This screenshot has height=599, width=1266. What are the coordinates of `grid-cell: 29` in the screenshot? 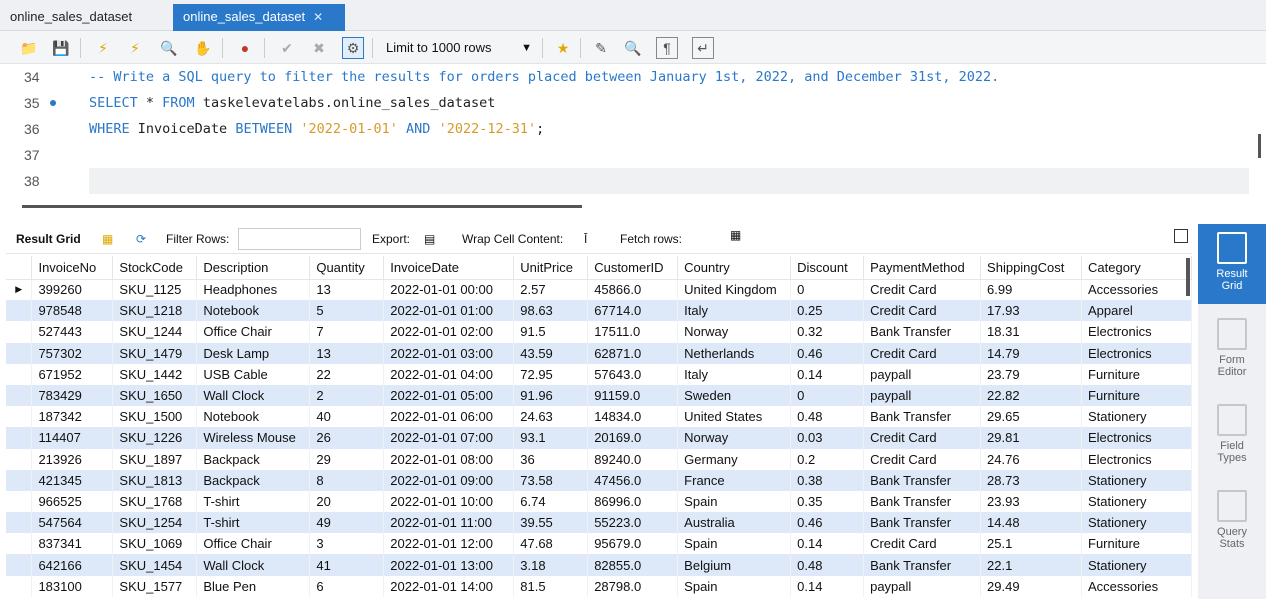 It's located at (347, 459).